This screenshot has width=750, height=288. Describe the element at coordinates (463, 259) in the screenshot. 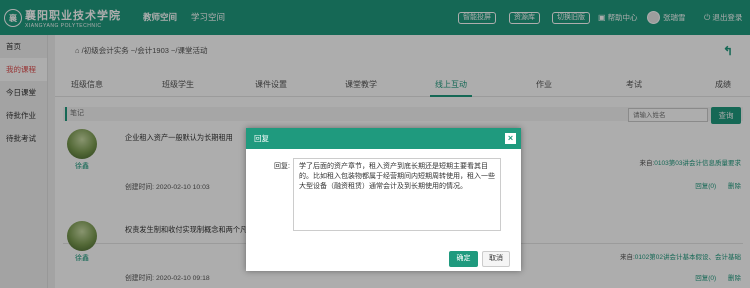

I see `confirm-button: 确定` at that location.